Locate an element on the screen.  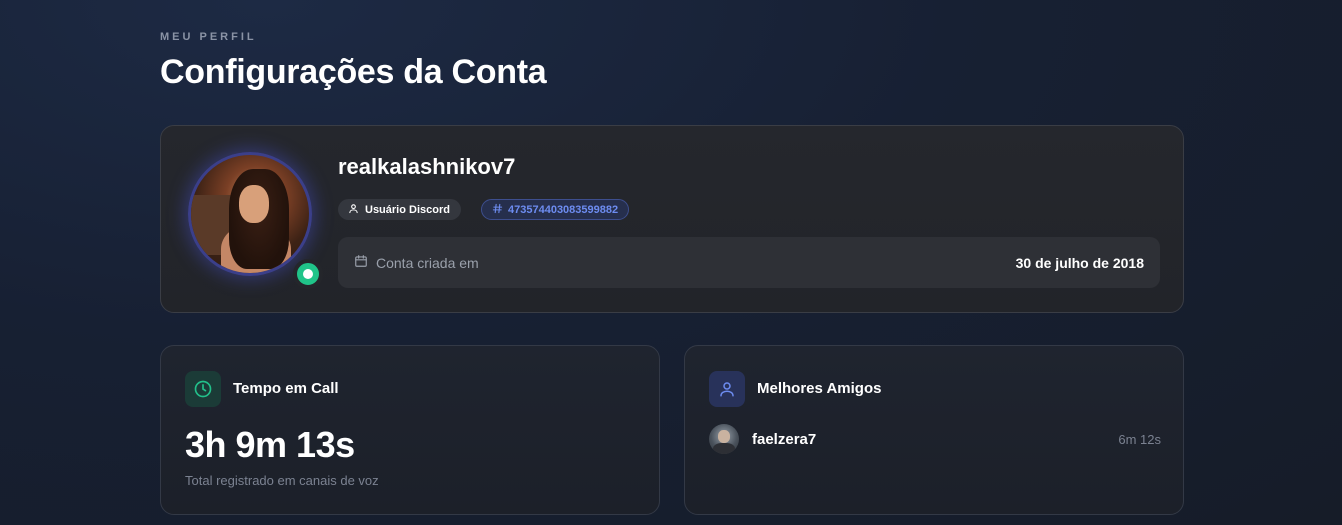
account-created-label: Conta criada em is located at coordinates (427, 262).